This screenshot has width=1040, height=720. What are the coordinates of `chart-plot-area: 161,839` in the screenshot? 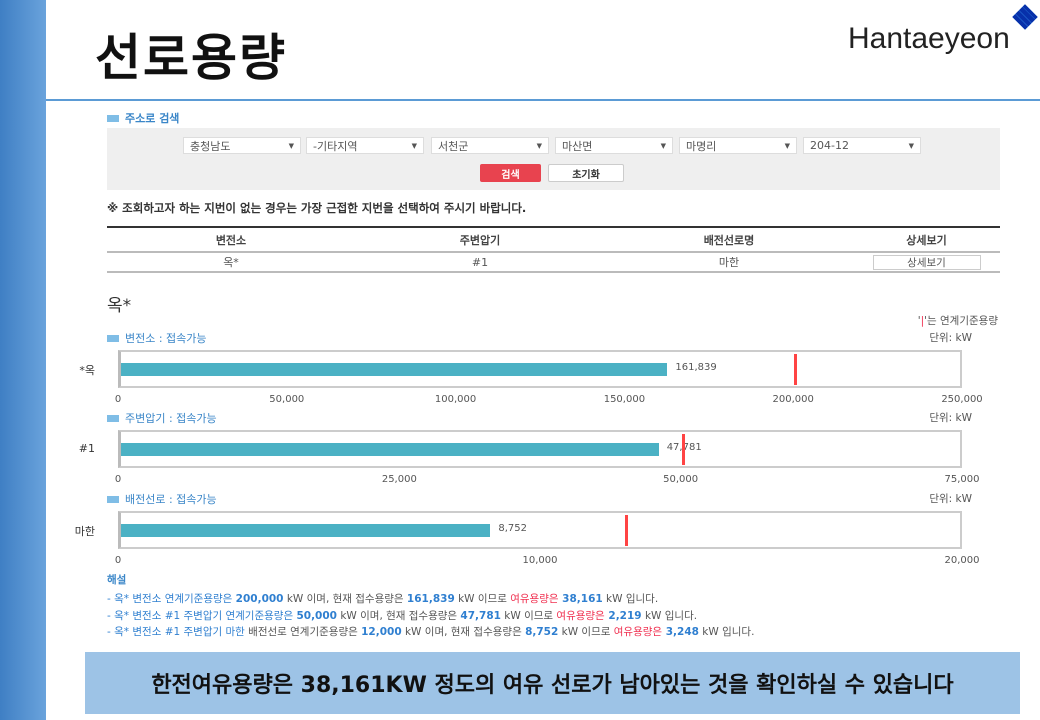 It's located at (540, 369).